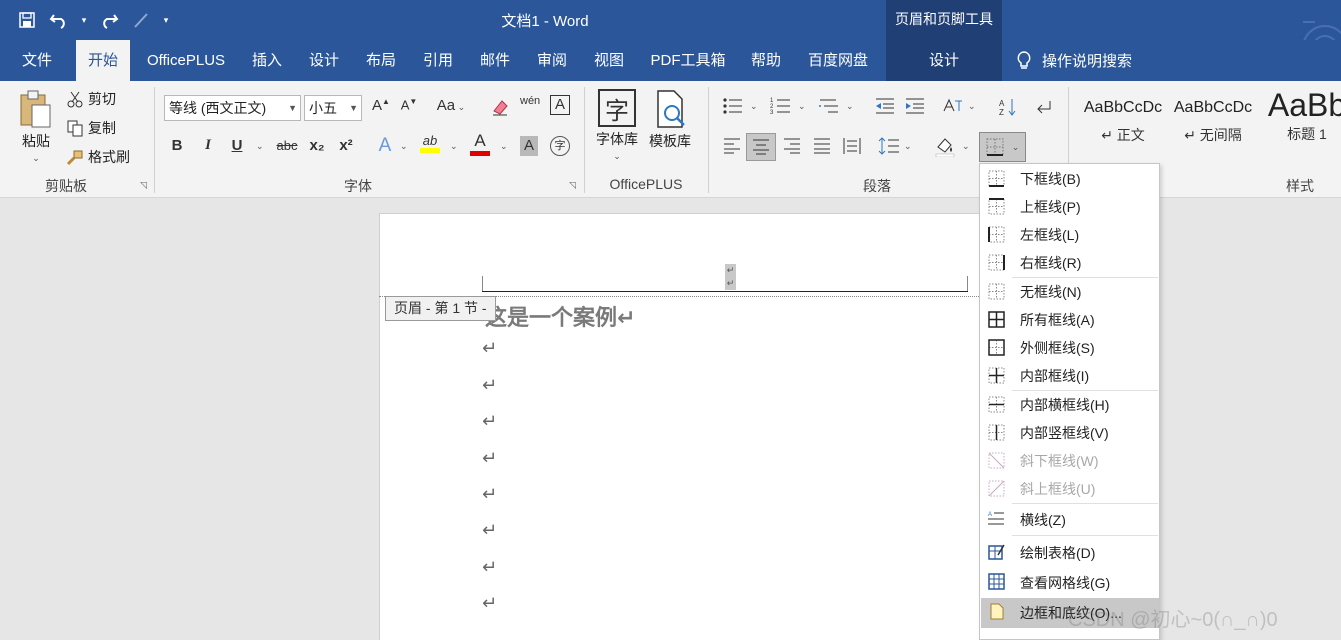 Image resolution: width=1341 pixels, height=640 pixels. What do you see at coordinates (730, 277) in the screenshot?
I see `header-paragraph-mark: ↵ ↵` at bounding box center [730, 277].